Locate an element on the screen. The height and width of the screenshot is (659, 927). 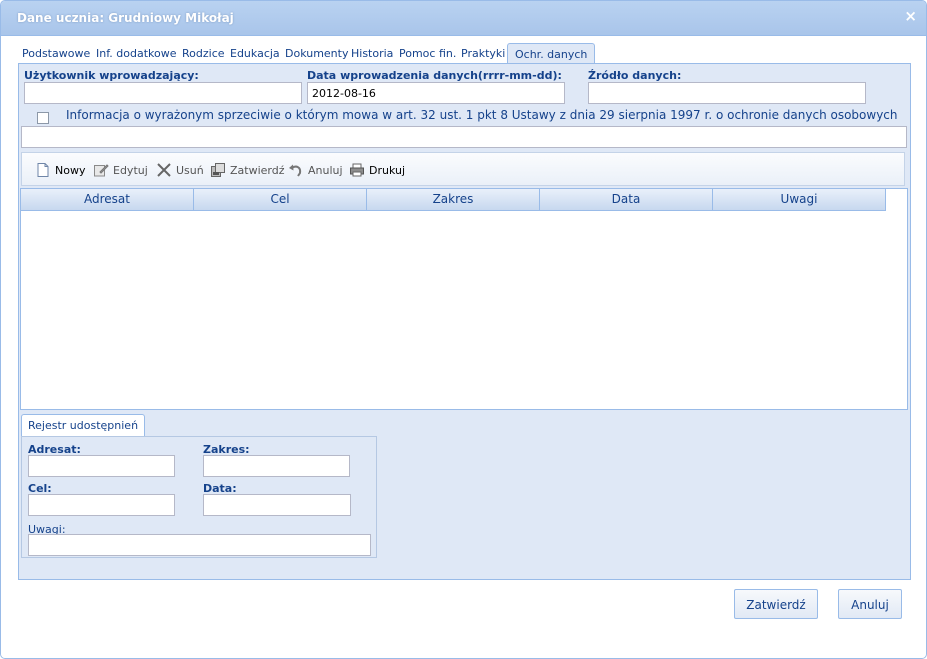
delete-button-label: Usuń is located at coordinates (190, 170).